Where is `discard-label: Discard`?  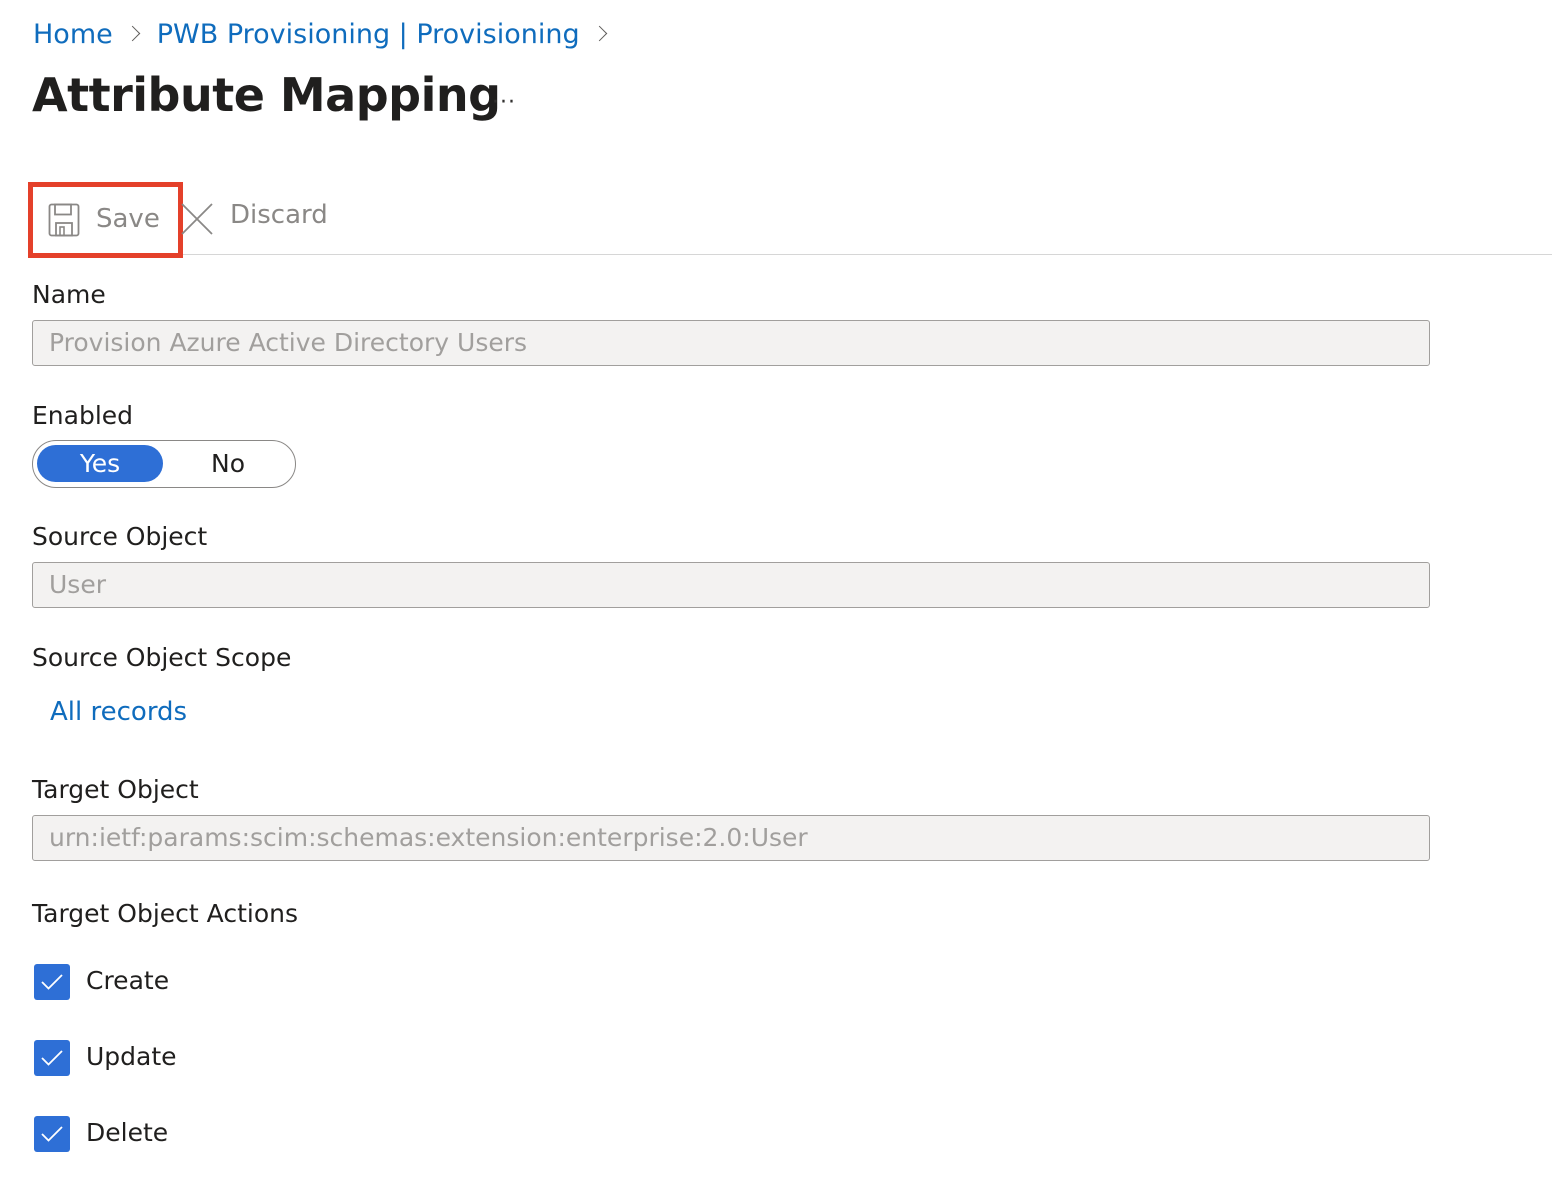
discard-label: Discard is located at coordinates (279, 215).